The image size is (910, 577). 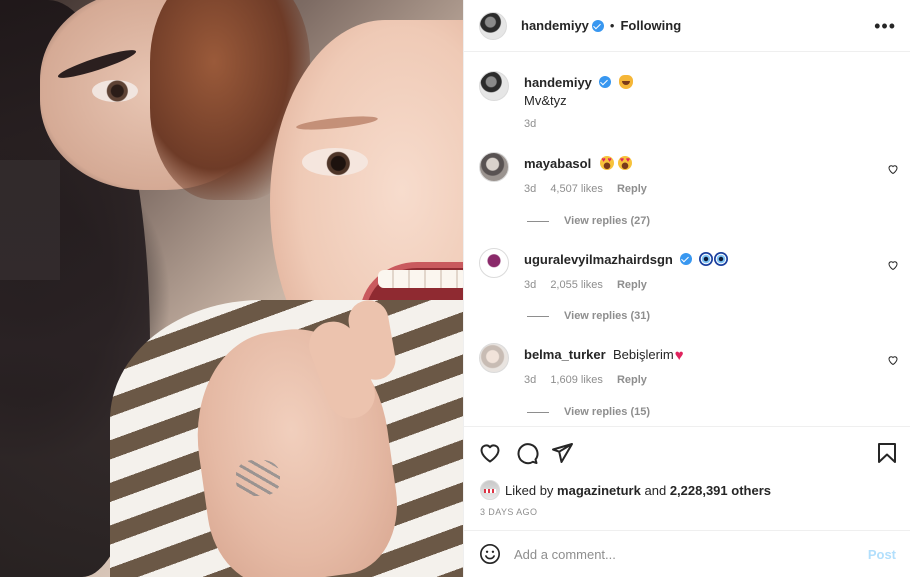 I want to click on caption-text: Mv&tyz, so click(x=545, y=100).